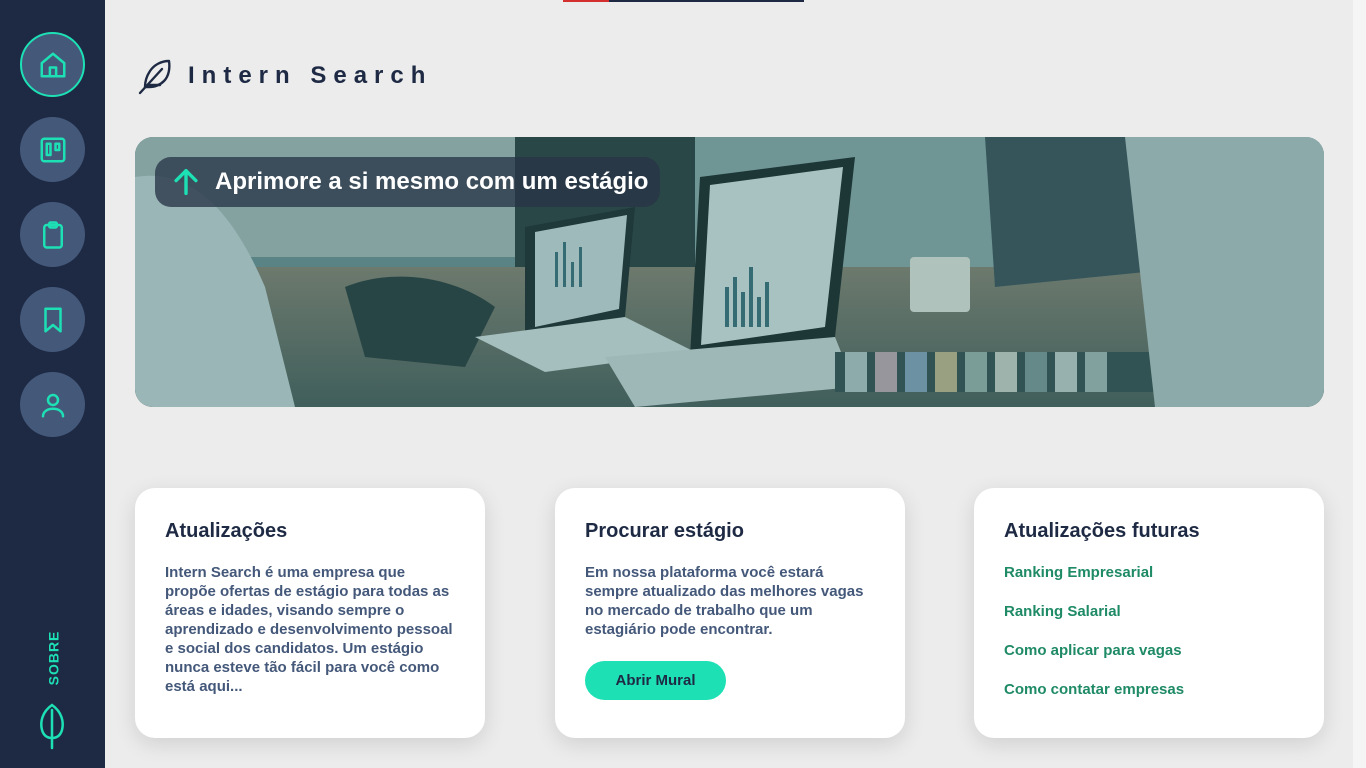 Image resolution: width=1366 pixels, height=768 pixels. Describe the element at coordinates (432, 181) in the screenshot. I see `hero-headline: Aprimore a si mesmo com um estágio` at that location.